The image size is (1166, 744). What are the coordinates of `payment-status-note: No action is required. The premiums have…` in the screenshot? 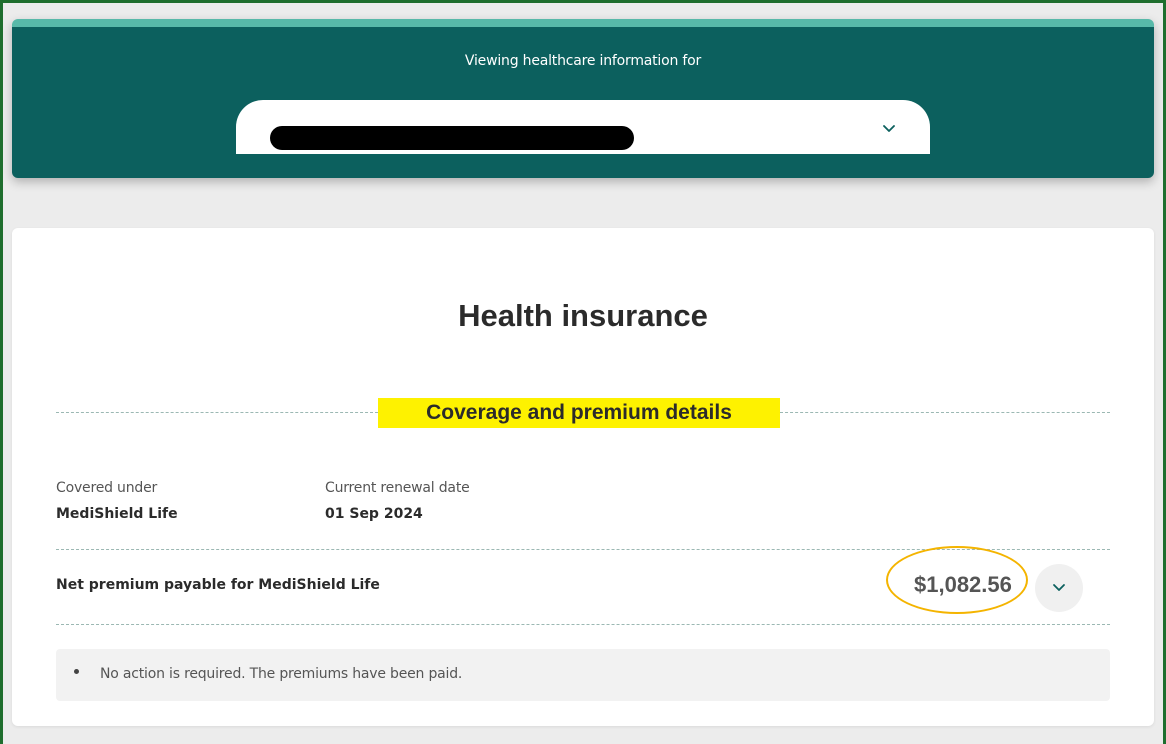 It's located at (583, 675).